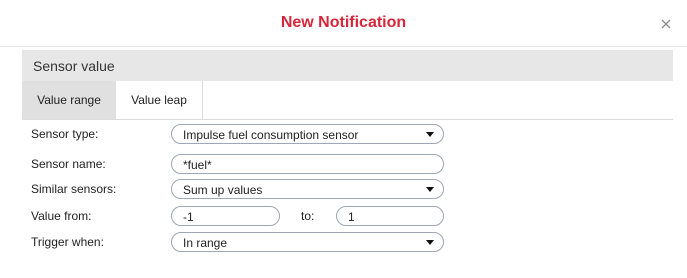 Image resolution: width=687 pixels, height=278 pixels. What do you see at coordinates (347, 100) in the screenshot?
I see `tab-bar: Value range Value leap` at bounding box center [347, 100].